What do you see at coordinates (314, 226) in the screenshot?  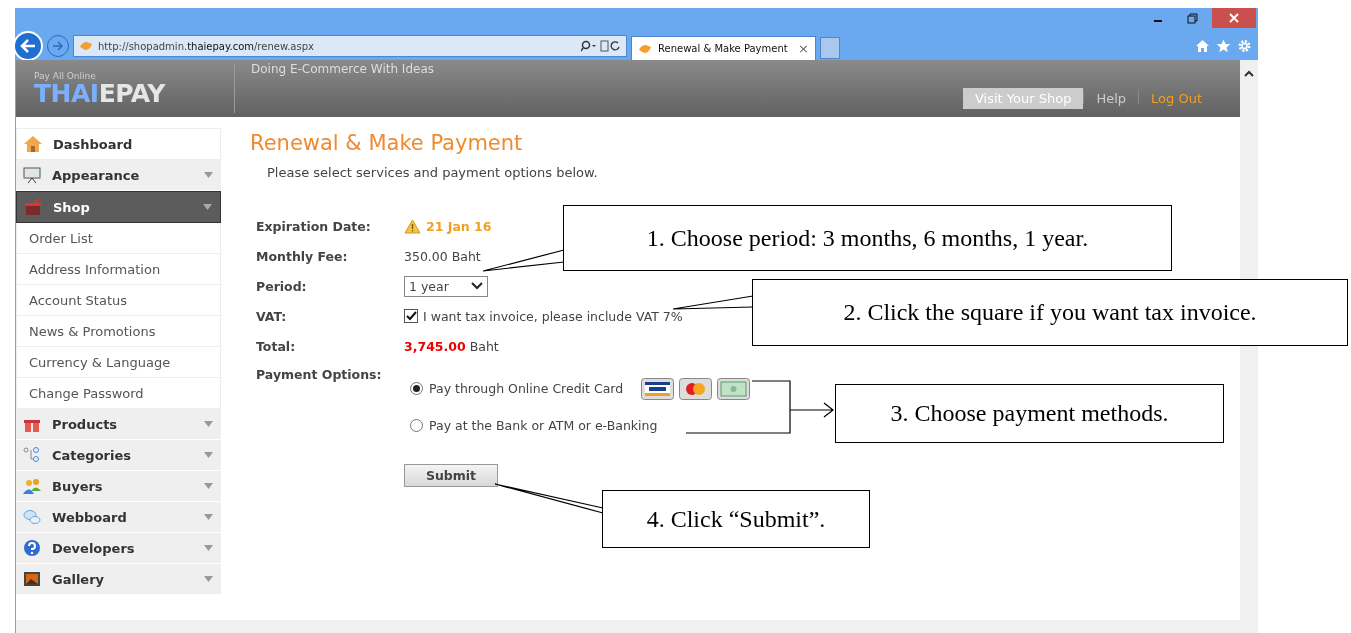 I see `field-label: Expiration Date:` at bounding box center [314, 226].